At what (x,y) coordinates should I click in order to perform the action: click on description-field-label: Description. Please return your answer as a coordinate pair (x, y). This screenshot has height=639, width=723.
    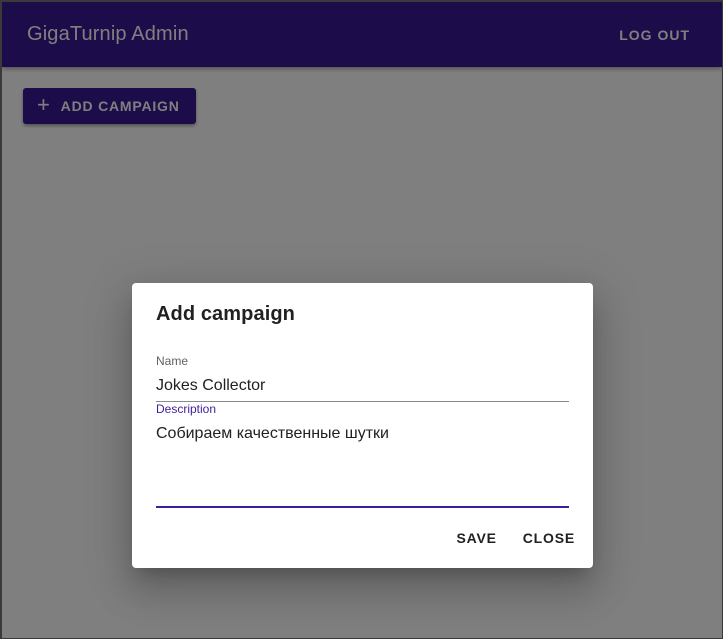
    Looking at the image, I should click on (186, 409).